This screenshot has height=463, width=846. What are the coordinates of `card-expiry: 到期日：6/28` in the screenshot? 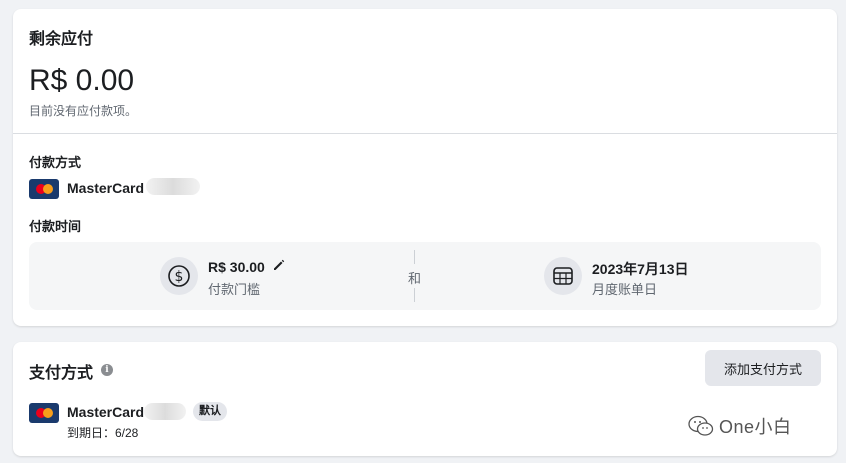 It's located at (103, 433).